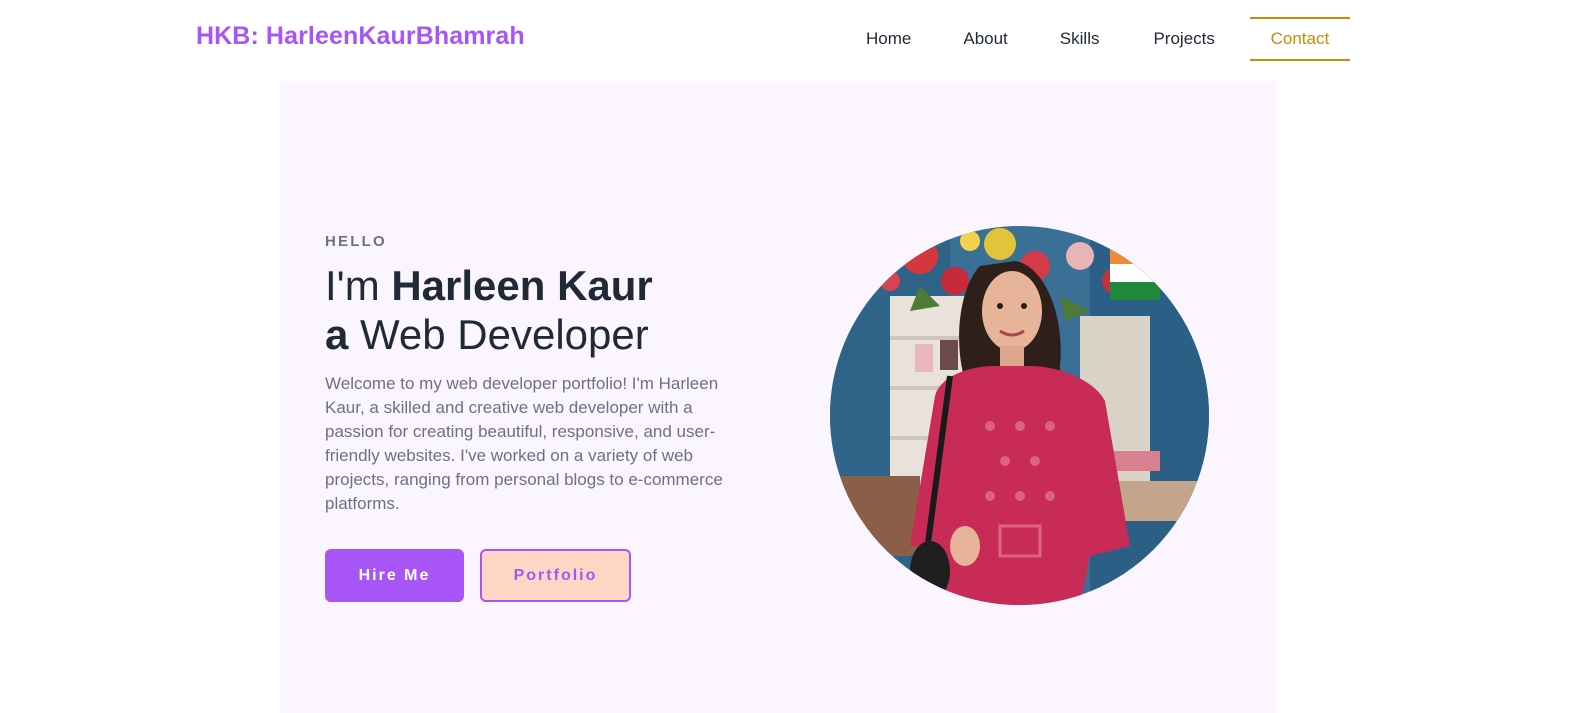 This screenshot has height=713, width=1574. What do you see at coordinates (555, 575) in the screenshot?
I see `portfolio-button: Portfolio` at bounding box center [555, 575].